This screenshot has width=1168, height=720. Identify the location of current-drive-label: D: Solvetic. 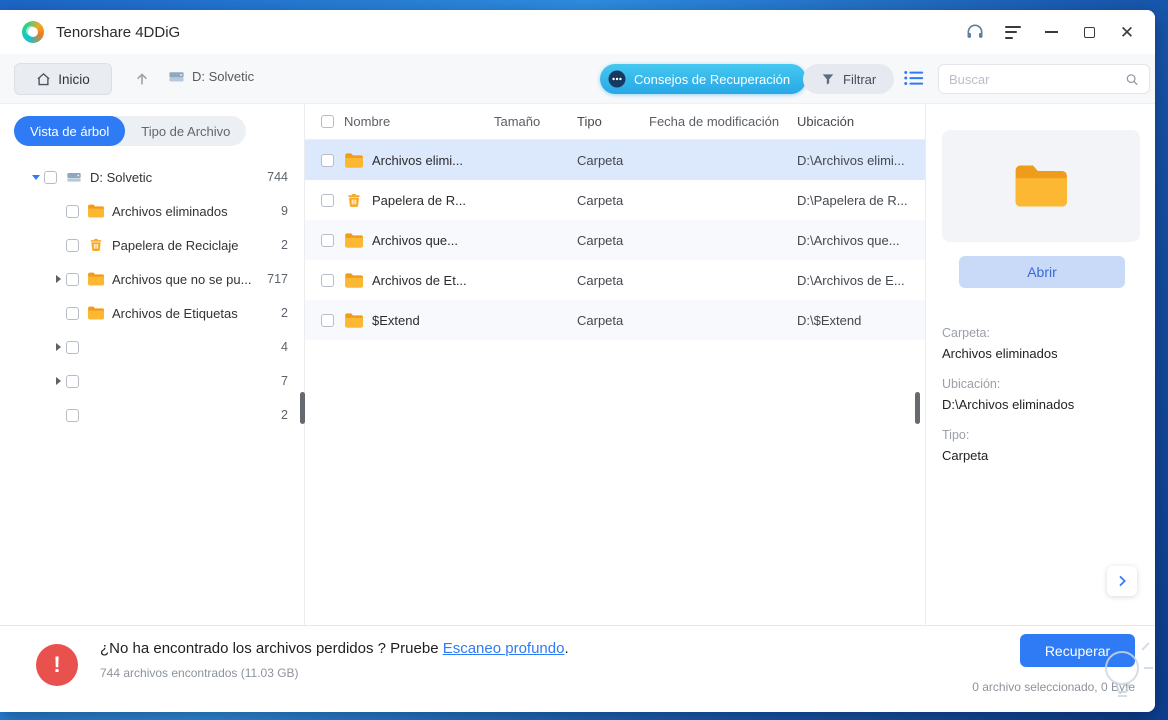
(223, 76).